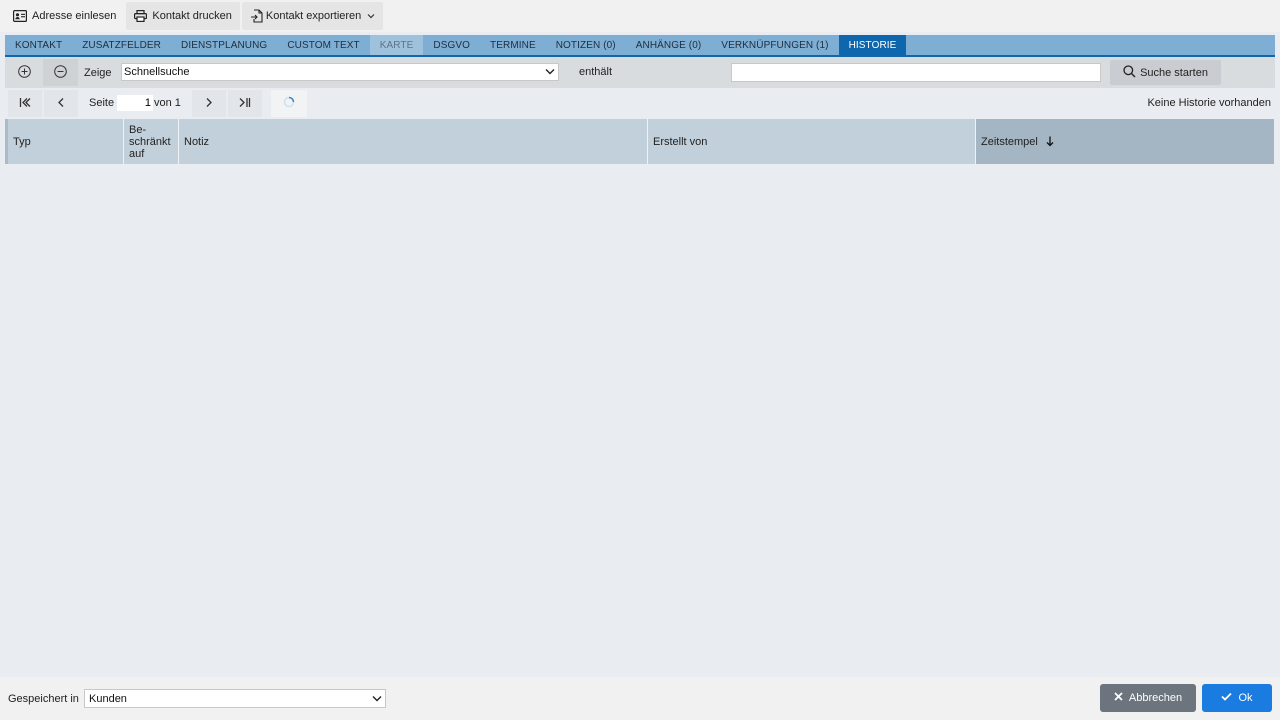  I want to click on tab-zusatzfelder: ZUSATZFELDER, so click(121, 45).